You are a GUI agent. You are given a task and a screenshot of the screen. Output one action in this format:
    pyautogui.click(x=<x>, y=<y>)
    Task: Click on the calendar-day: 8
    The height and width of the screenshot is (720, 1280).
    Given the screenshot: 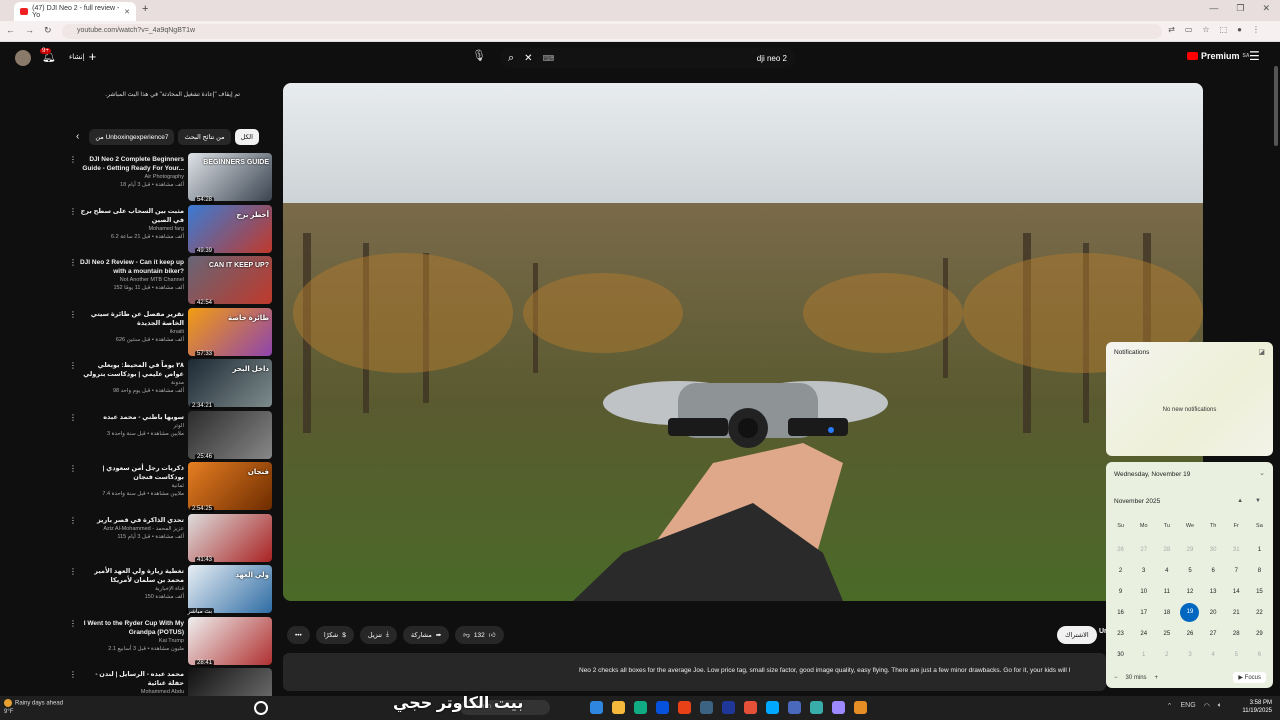 What is the action you would take?
    pyautogui.click(x=1259, y=570)
    